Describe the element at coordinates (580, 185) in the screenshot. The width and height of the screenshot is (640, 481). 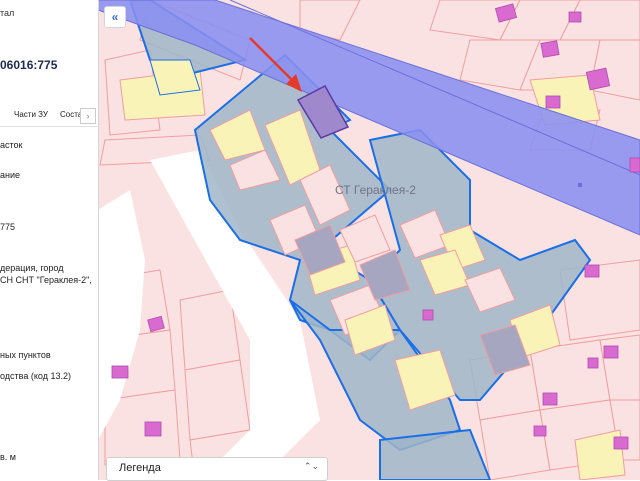
I see `road-marker` at that location.